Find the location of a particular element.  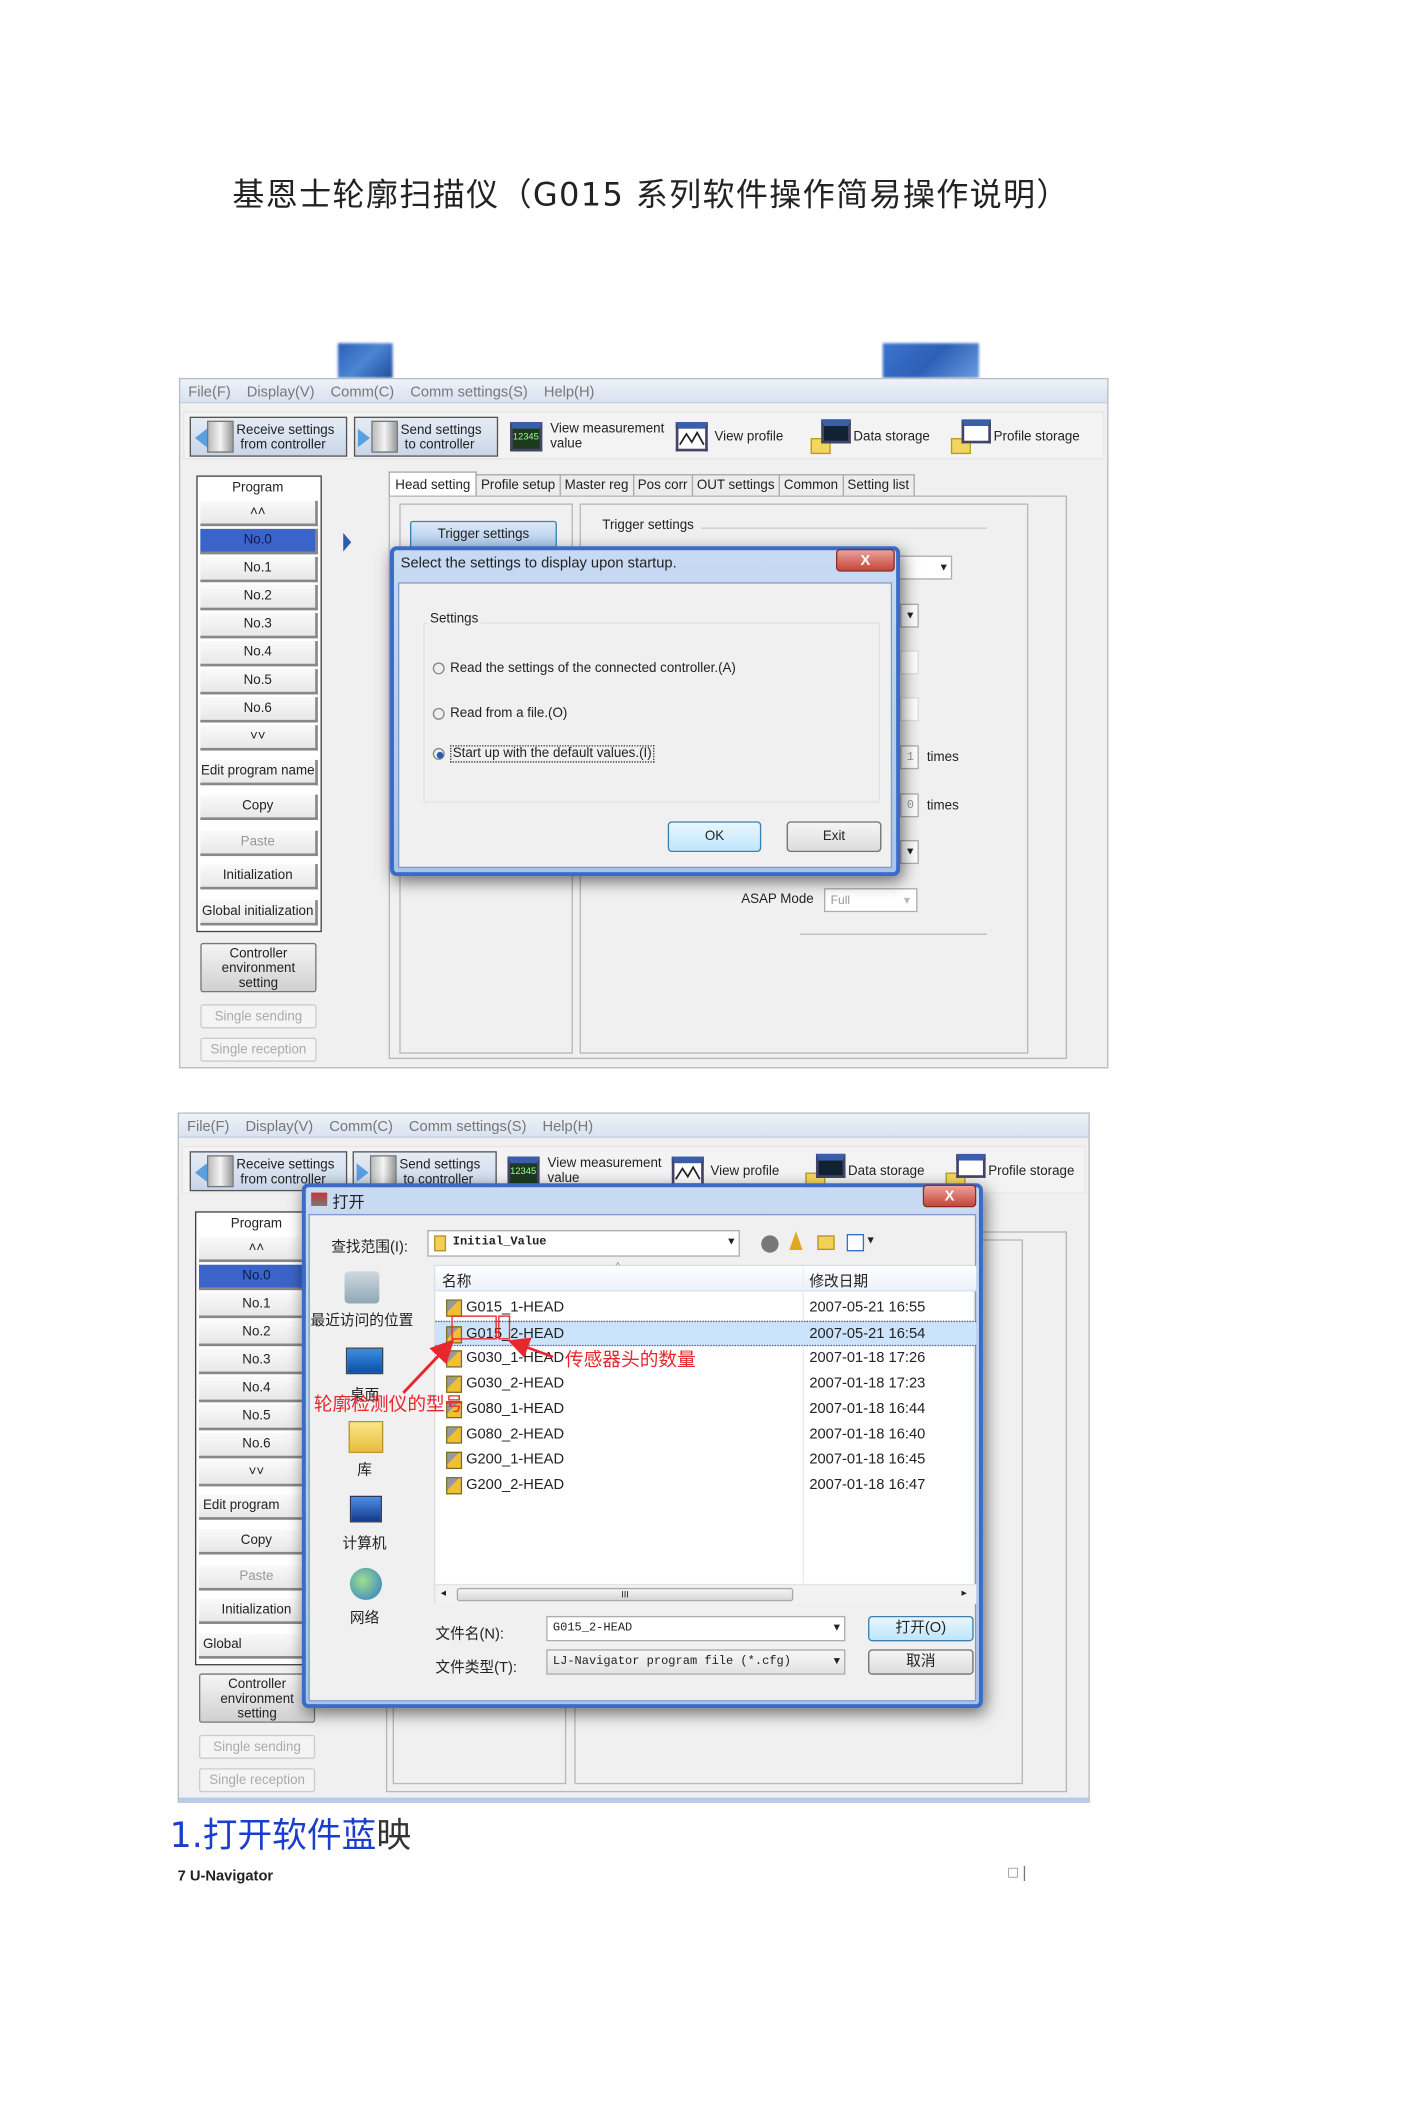

step-caption: 1.打开软件蓝映 is located at coordinates (290, 1832).